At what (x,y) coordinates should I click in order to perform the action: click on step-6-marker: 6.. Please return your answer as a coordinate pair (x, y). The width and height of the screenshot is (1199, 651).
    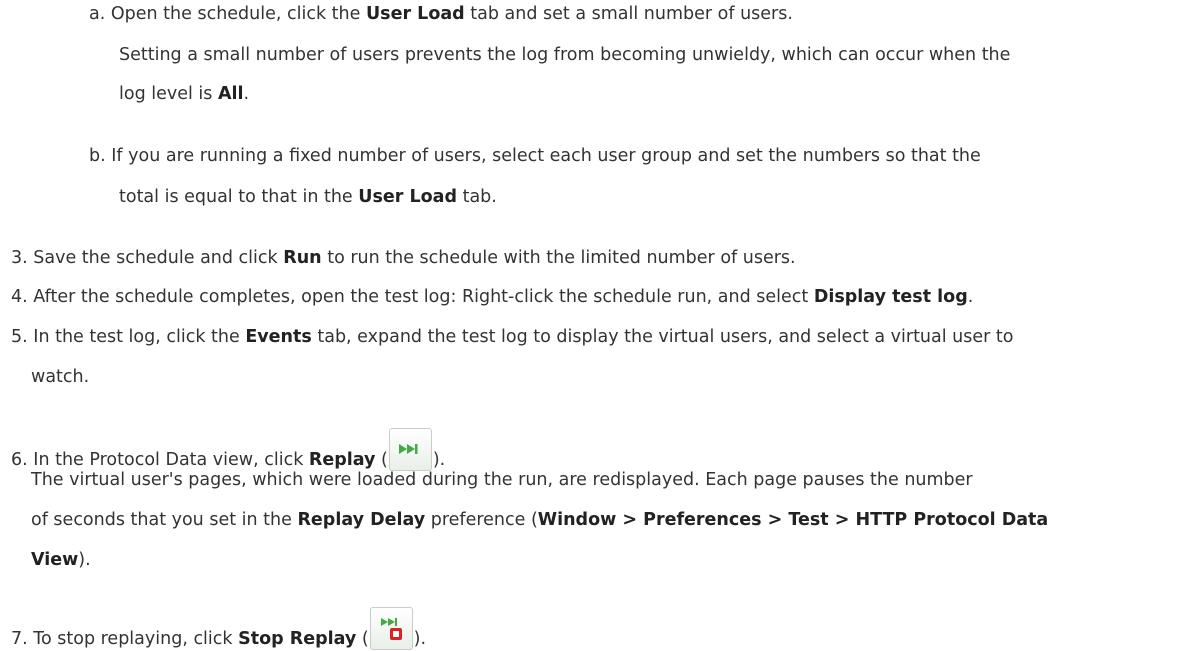
    Looking at the image, I should click on (19, 460).